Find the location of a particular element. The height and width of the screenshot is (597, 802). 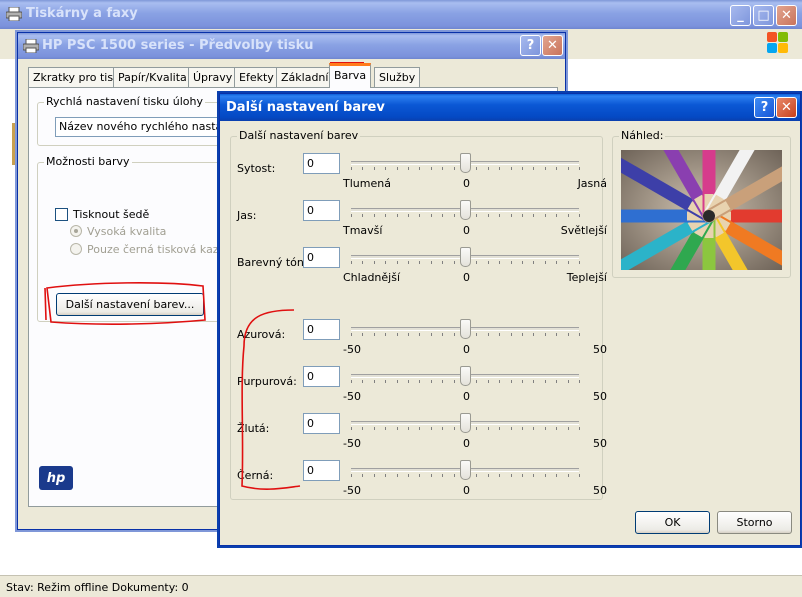

slider-label: Purpurová: is located at coordinates (267, 381).